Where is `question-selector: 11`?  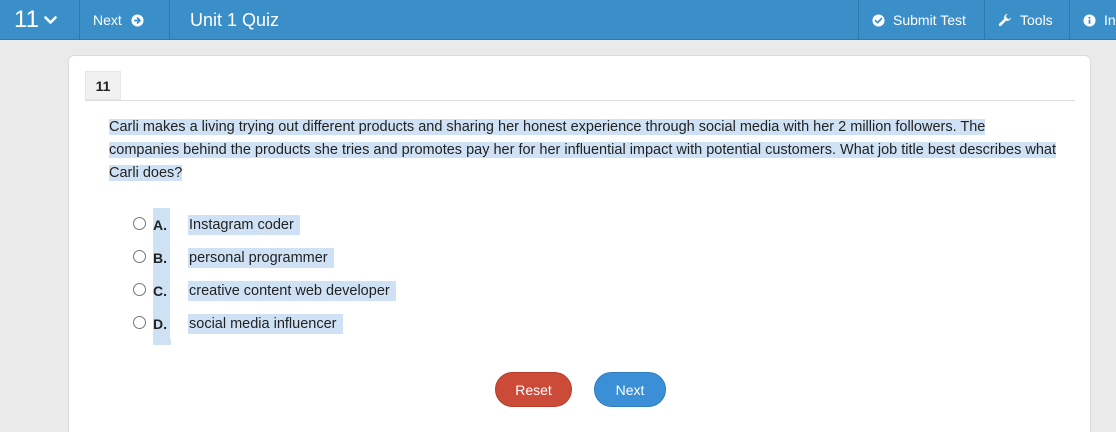 question-selector: 11 is located at coordinates (40, 20).